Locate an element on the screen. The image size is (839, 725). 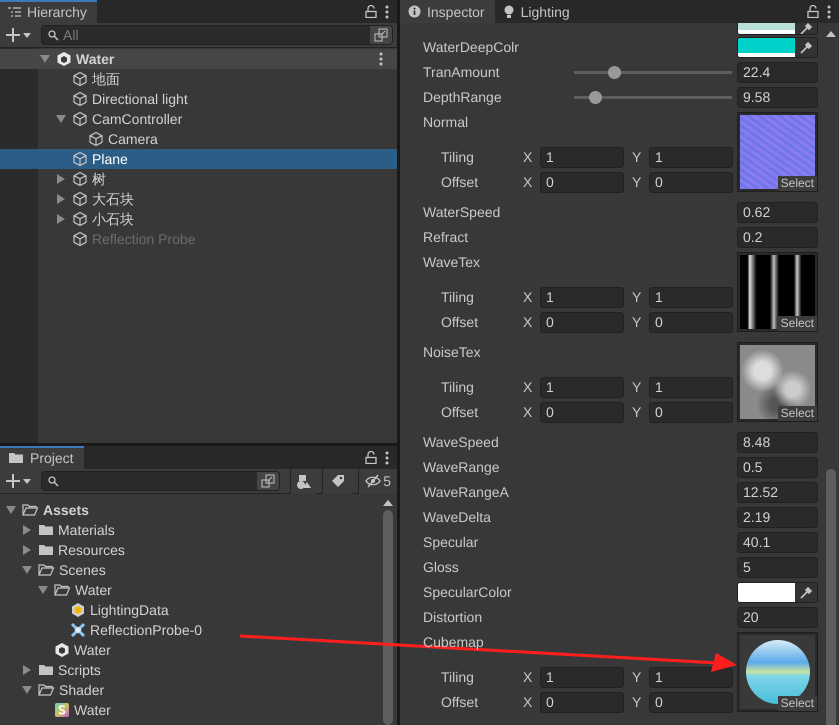
scrollbar is located at coordinates (388, 617).